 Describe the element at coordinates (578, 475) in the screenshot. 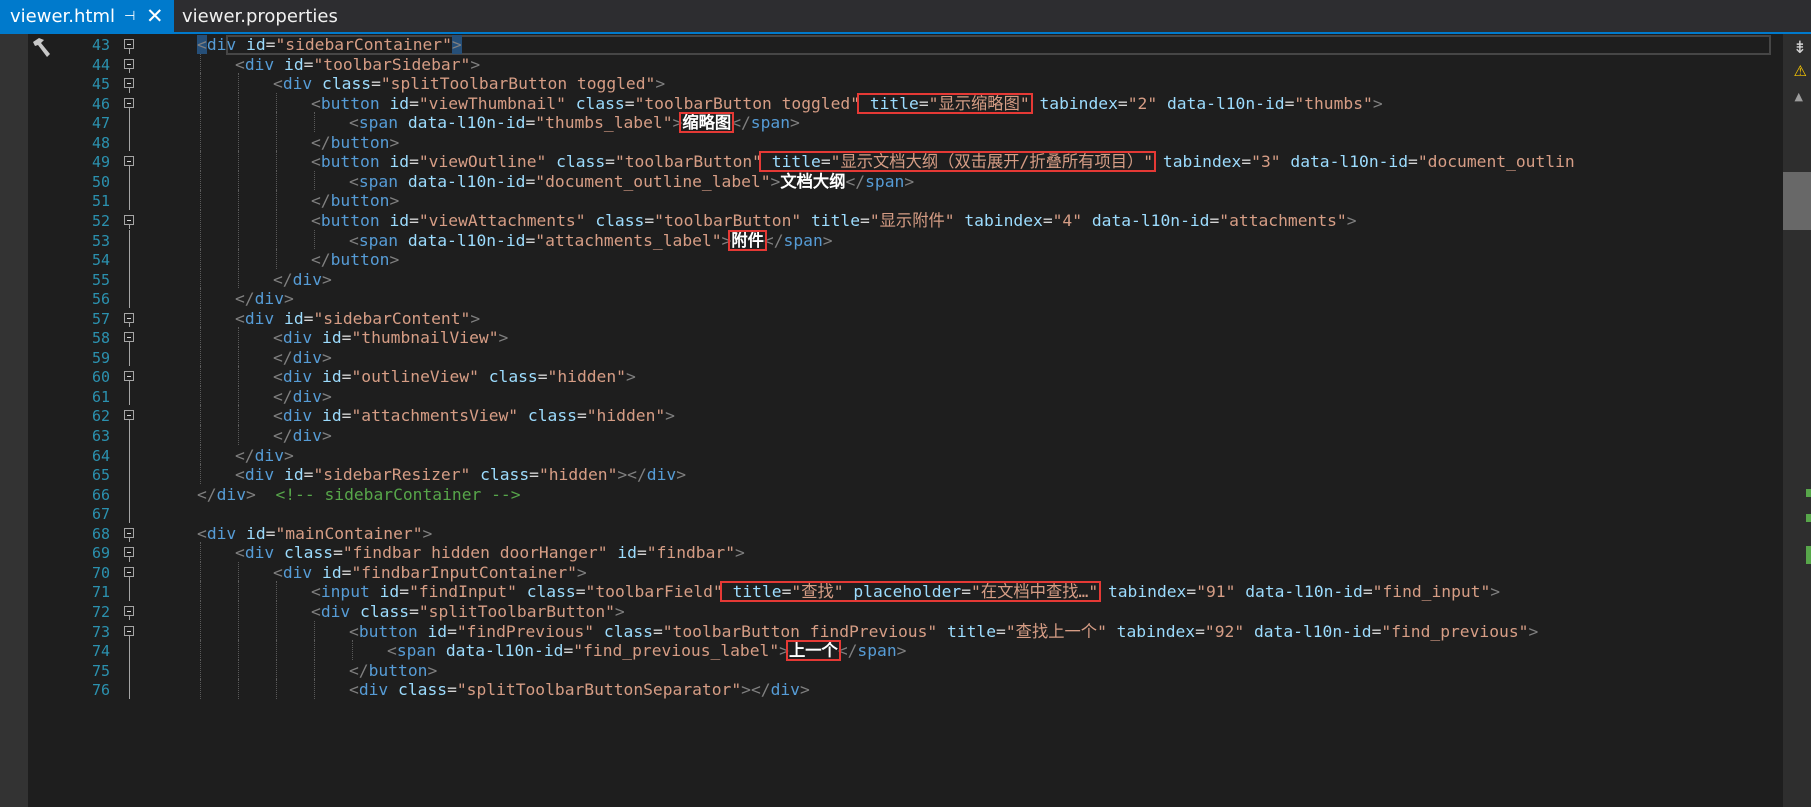

I see `code-token: "hidden"` at that location.